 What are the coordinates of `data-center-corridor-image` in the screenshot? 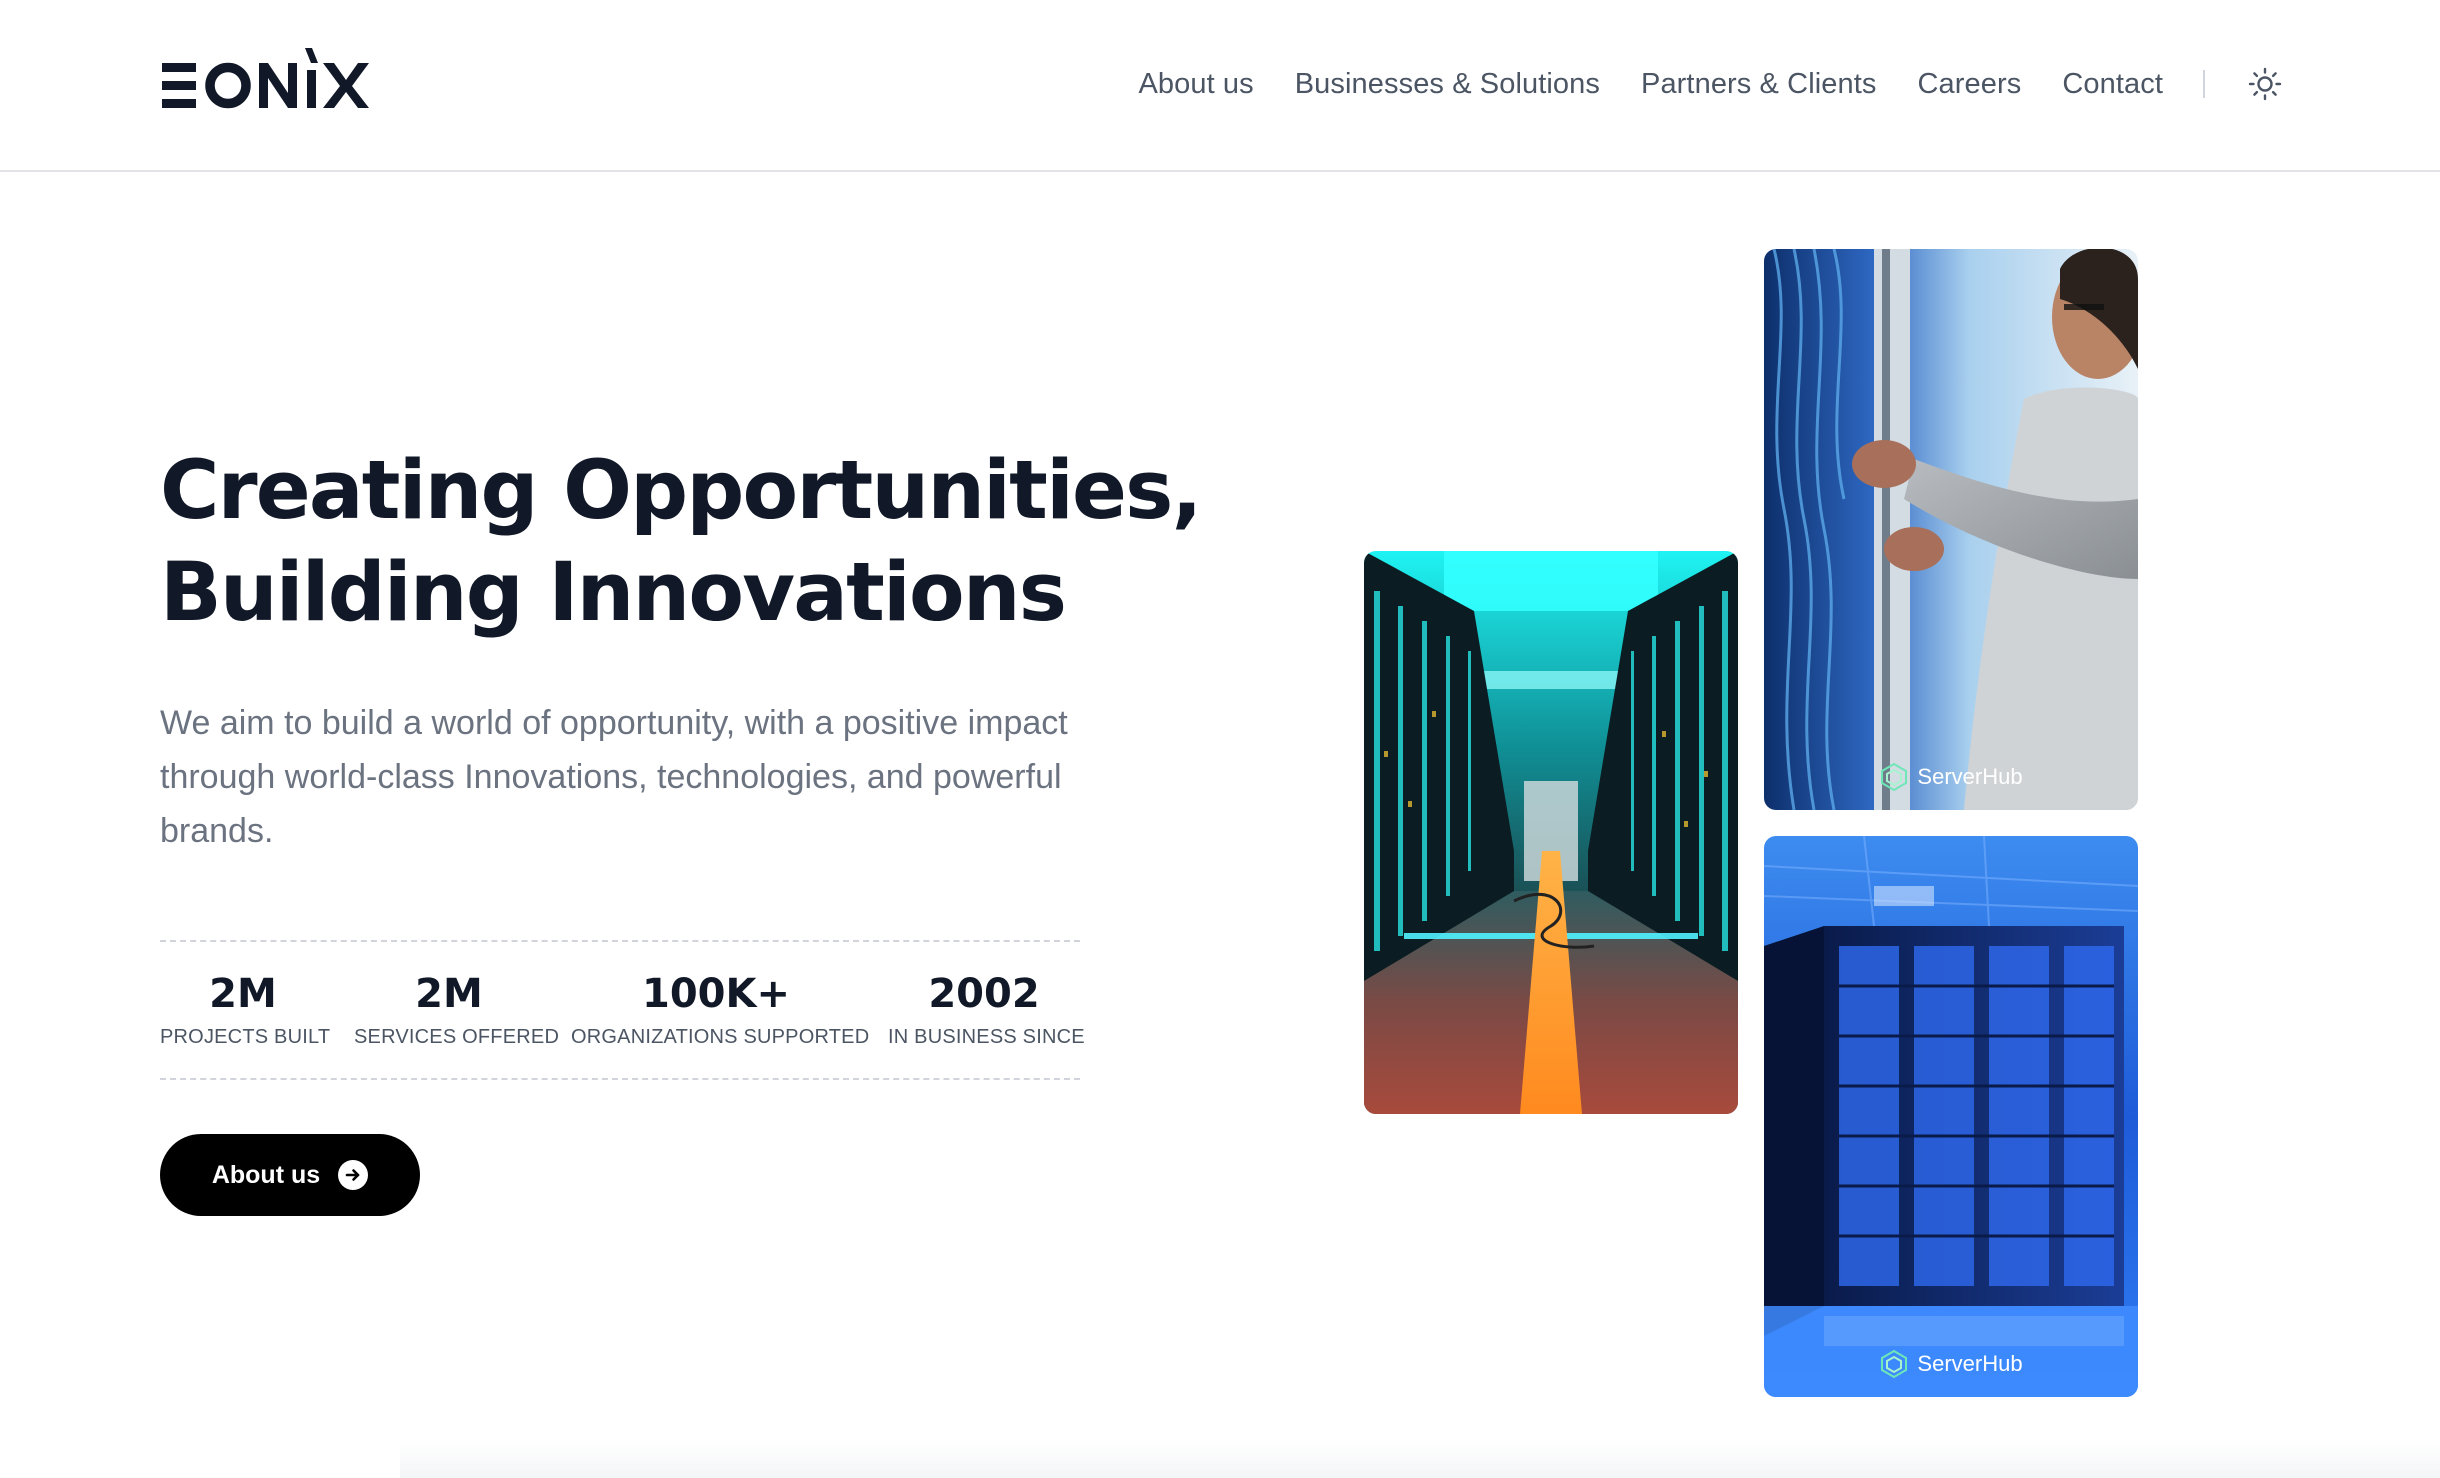 It's located at (1551, 832).